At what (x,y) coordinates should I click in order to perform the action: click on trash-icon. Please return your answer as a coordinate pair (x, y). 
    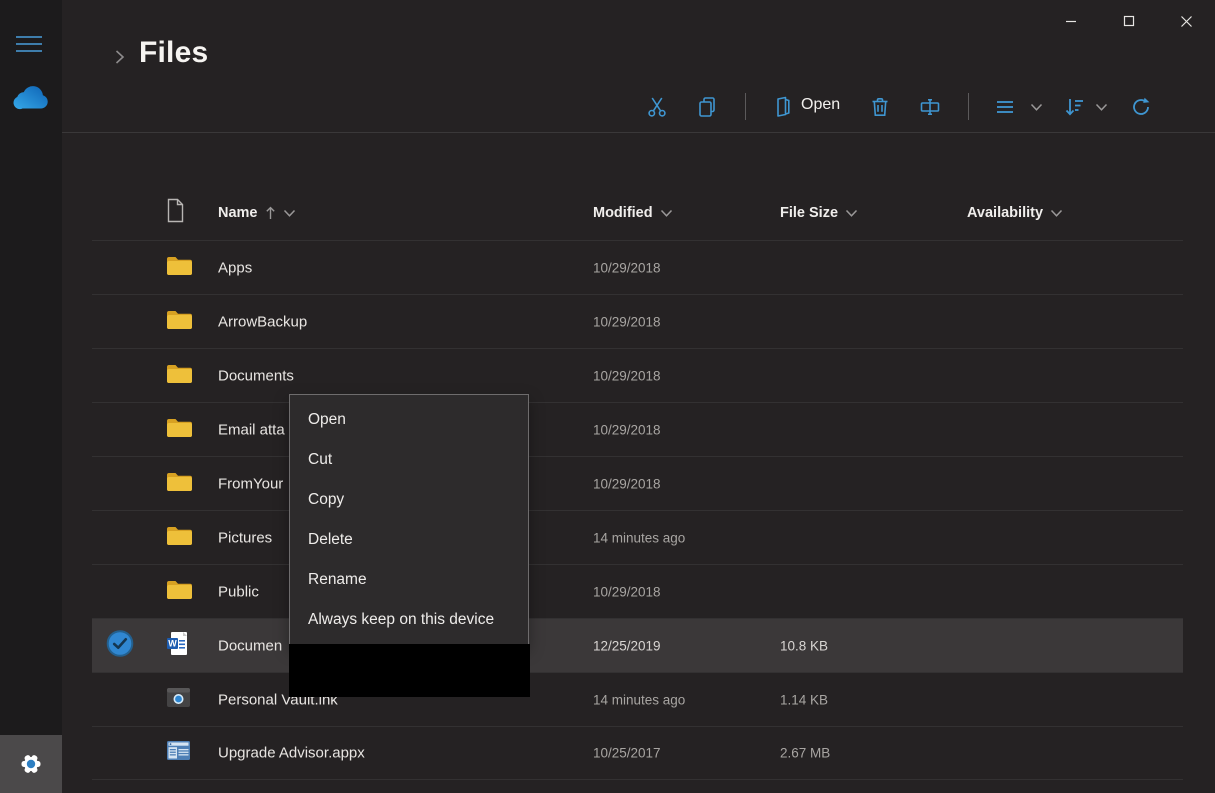
    Looking at the image, I should click on (880, 107).